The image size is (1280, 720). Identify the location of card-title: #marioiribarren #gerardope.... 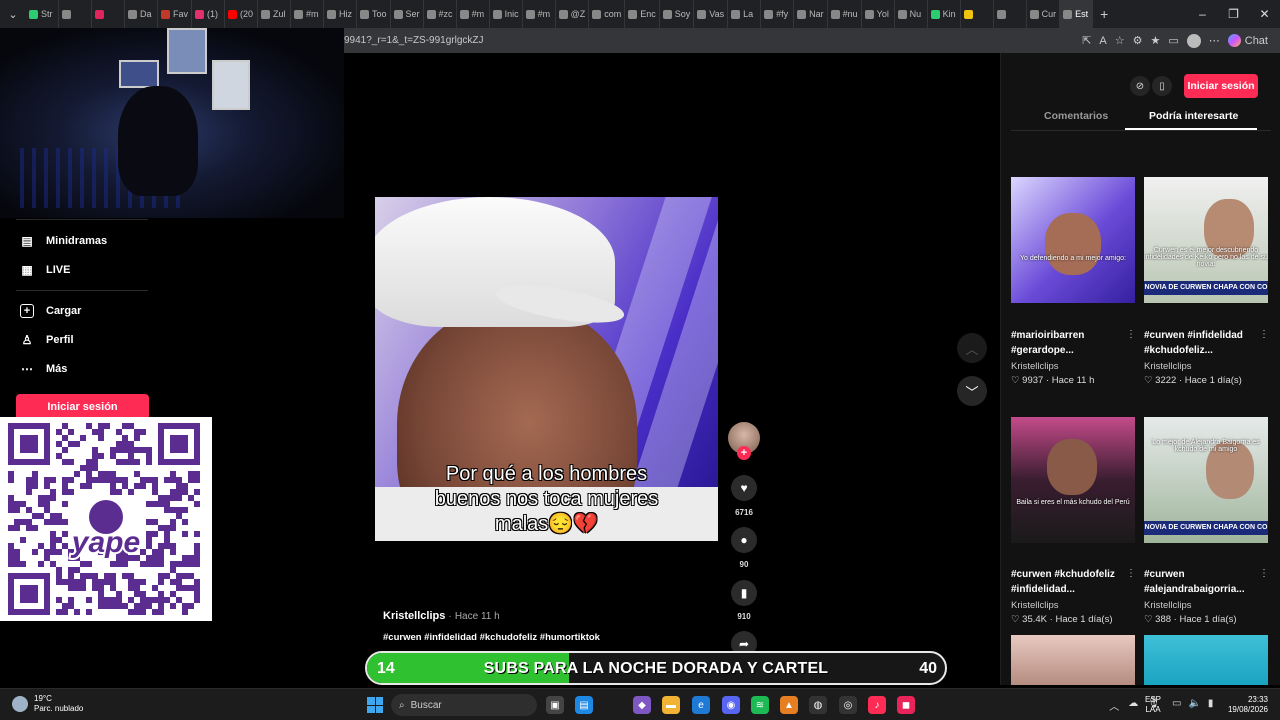
(1069, 343).